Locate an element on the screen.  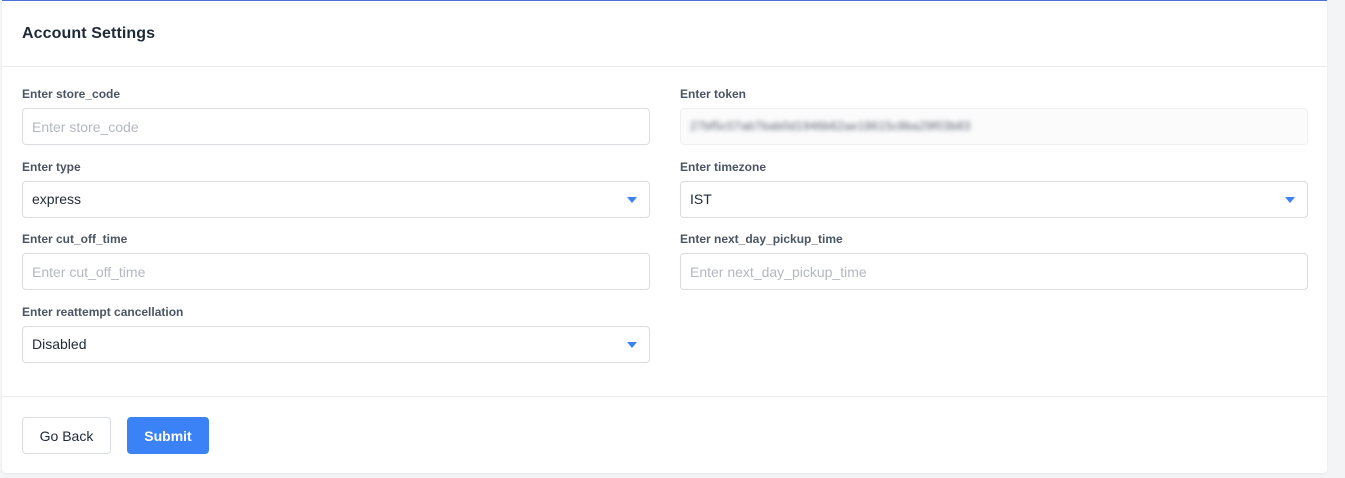
timezone-selected-value: IST is located at coordinates (701, 199).